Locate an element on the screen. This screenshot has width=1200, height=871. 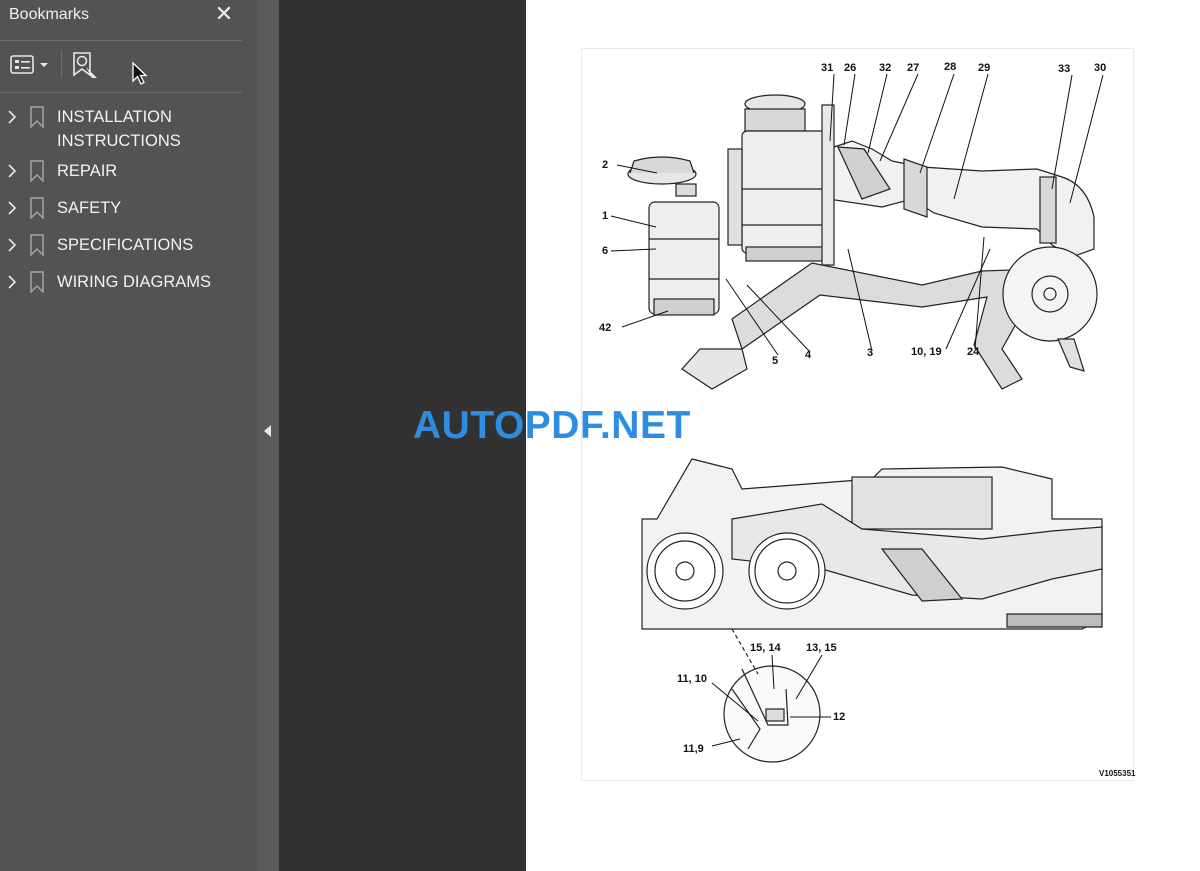
callout-label: 31 is located at coordinates (827, 68).